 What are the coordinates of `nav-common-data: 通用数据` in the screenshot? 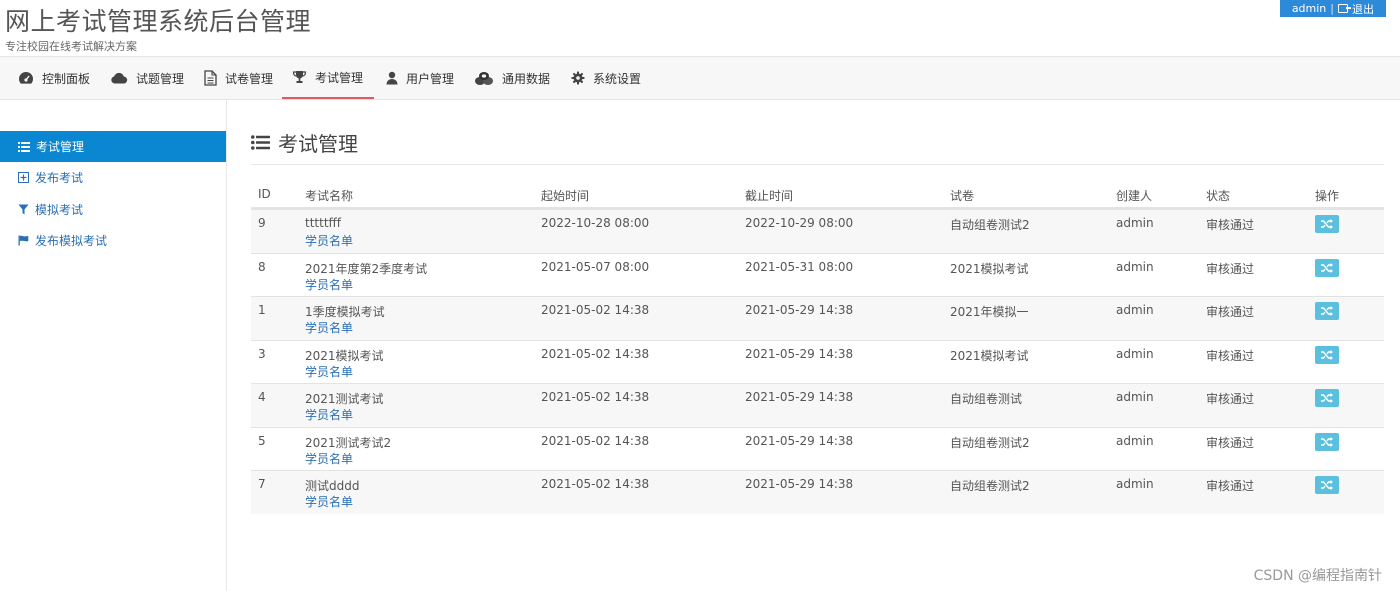 It's located at (512, 78).